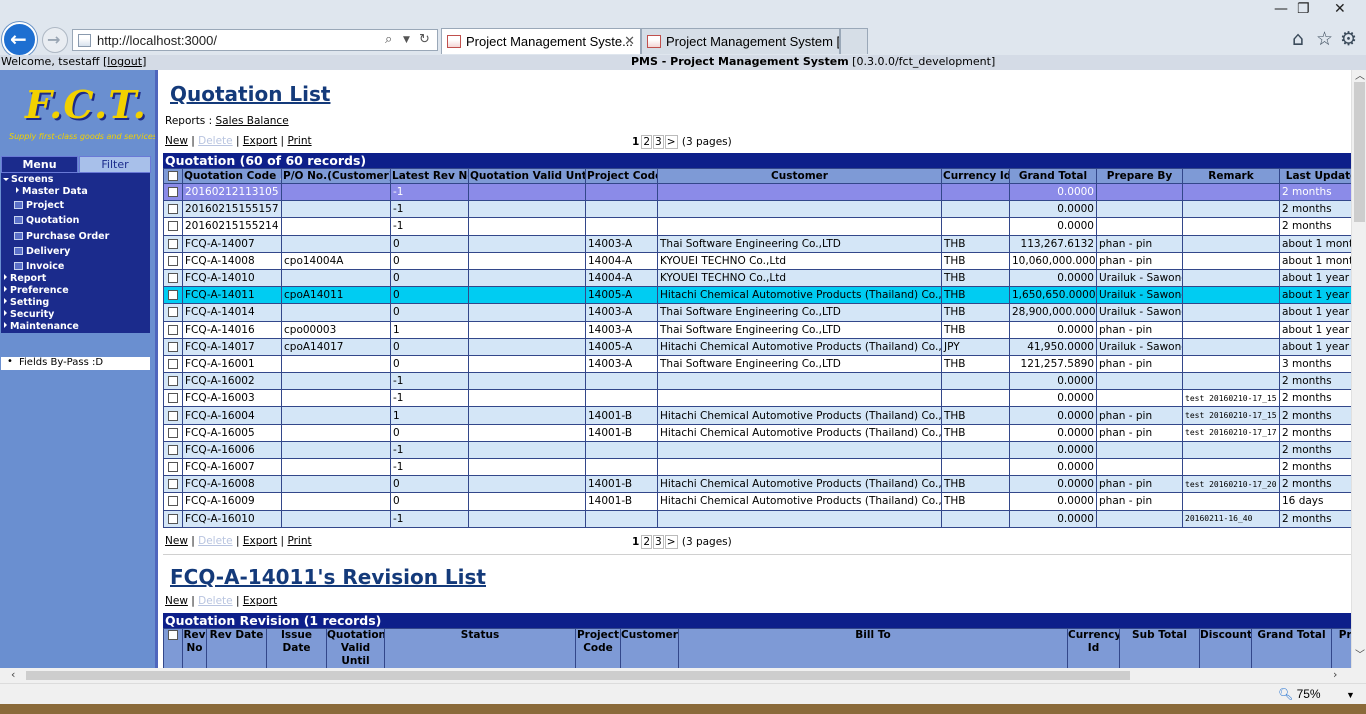  What do you see at coordinates (629, 41) in the screenshot?
I see `close-tab-icon: ✕` at bounding box center [629, 41].